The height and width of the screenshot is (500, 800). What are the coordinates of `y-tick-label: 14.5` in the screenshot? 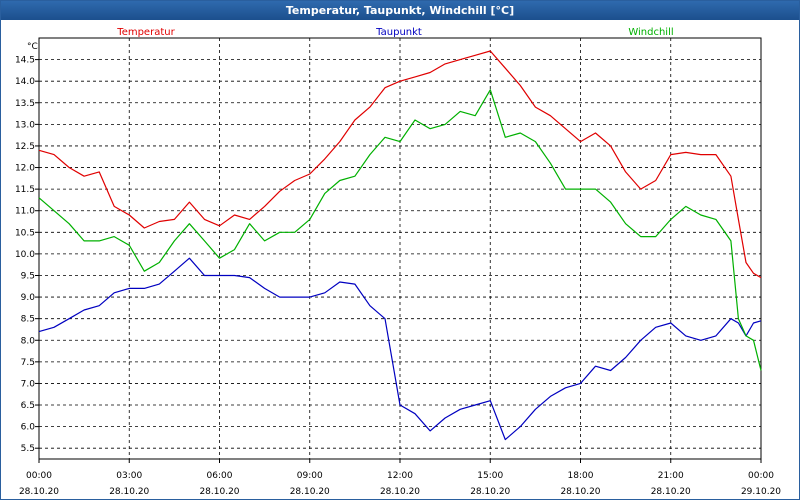 It's located at (25, 61).